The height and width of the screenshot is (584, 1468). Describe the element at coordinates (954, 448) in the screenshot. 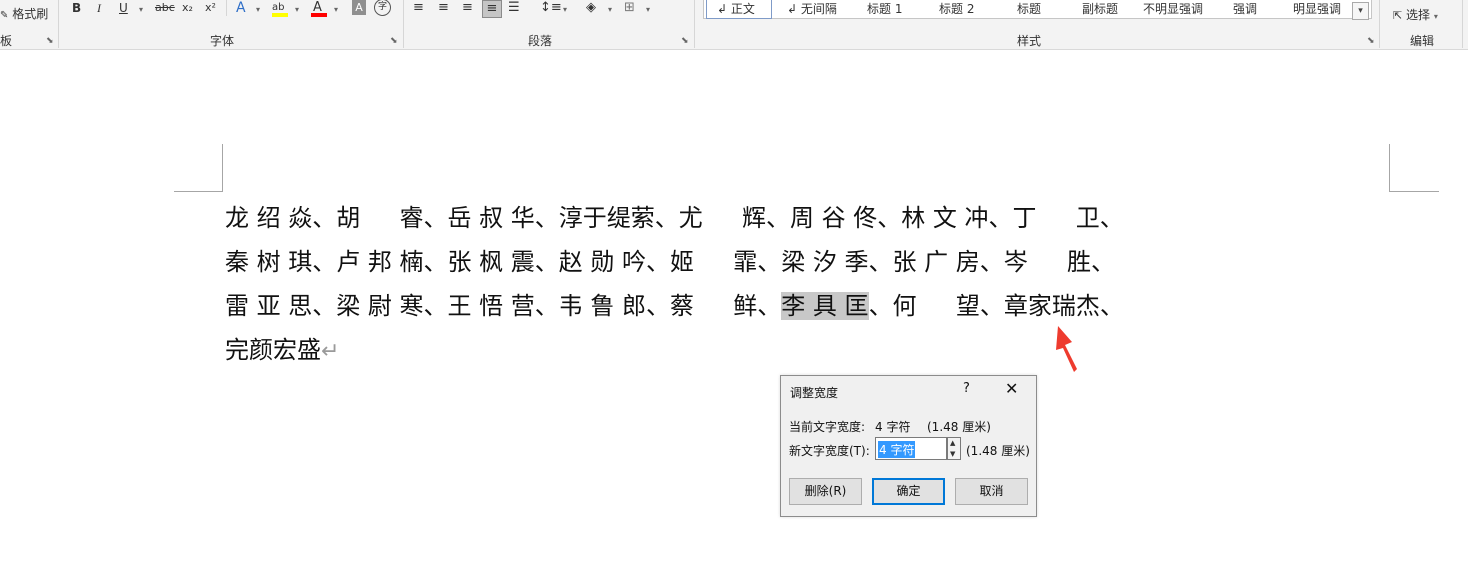

I see `width-spinner: ▲ ▼` at that location.